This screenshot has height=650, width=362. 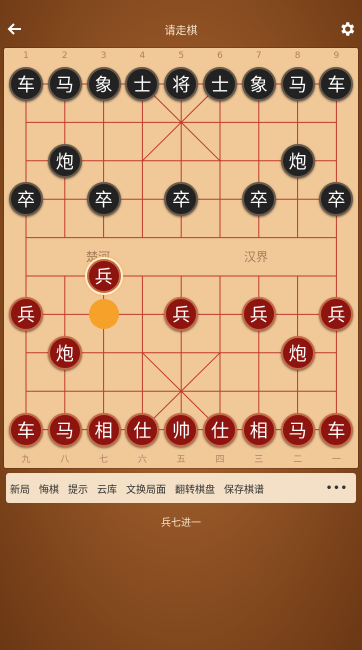 What do you see at coordinates (258, 56) in the screenshot?
I see `column-number-top: 7` at bounding box center [258, 56].